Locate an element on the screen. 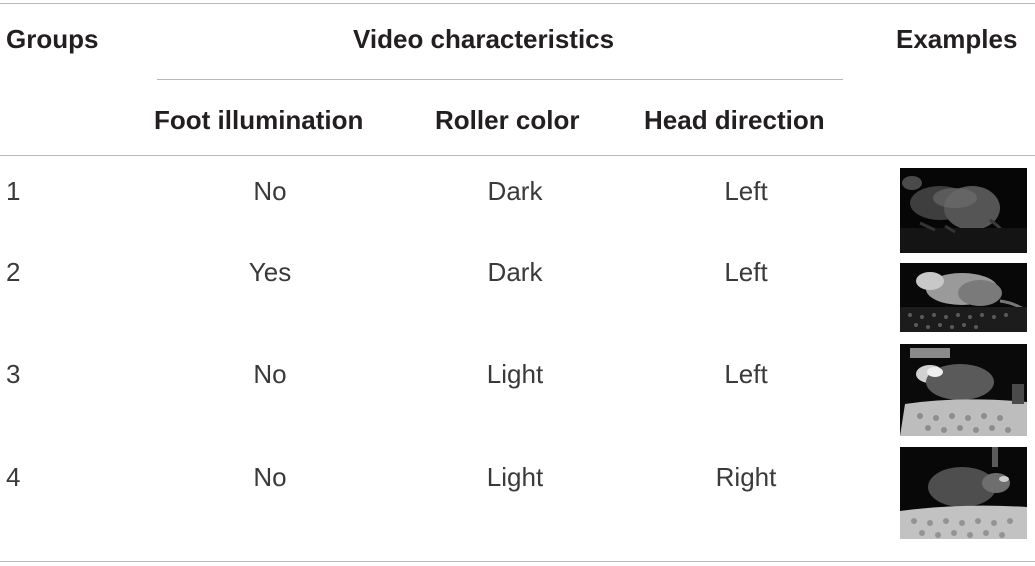 This screenshot has width=1035, height=566. header-video-characteristics: Video characteristics is located at coordinates (484, 39).